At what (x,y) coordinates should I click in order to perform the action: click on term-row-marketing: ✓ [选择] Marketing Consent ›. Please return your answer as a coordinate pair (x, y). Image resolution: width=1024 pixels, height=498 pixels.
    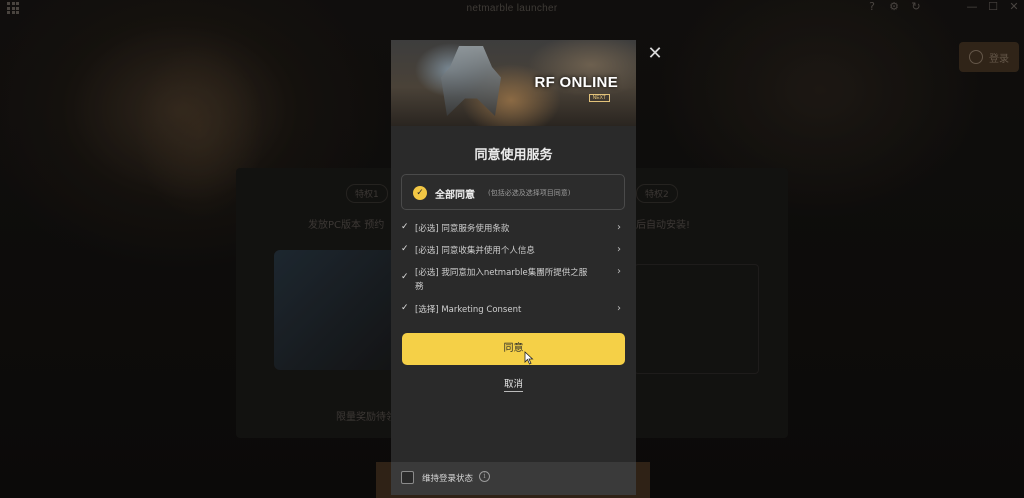
    Looking at the image, I should click on (512, 311).